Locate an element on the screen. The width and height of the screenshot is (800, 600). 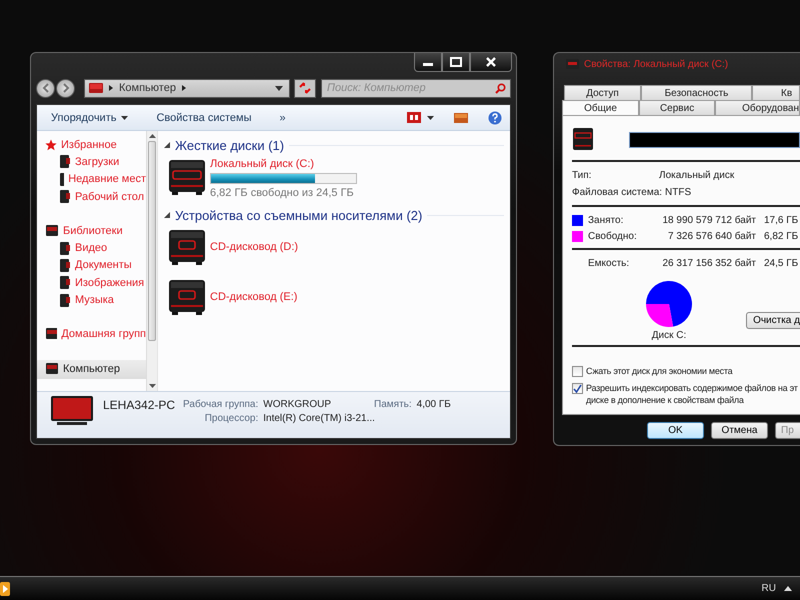
maximize-button is located at coordinates (456, 62).